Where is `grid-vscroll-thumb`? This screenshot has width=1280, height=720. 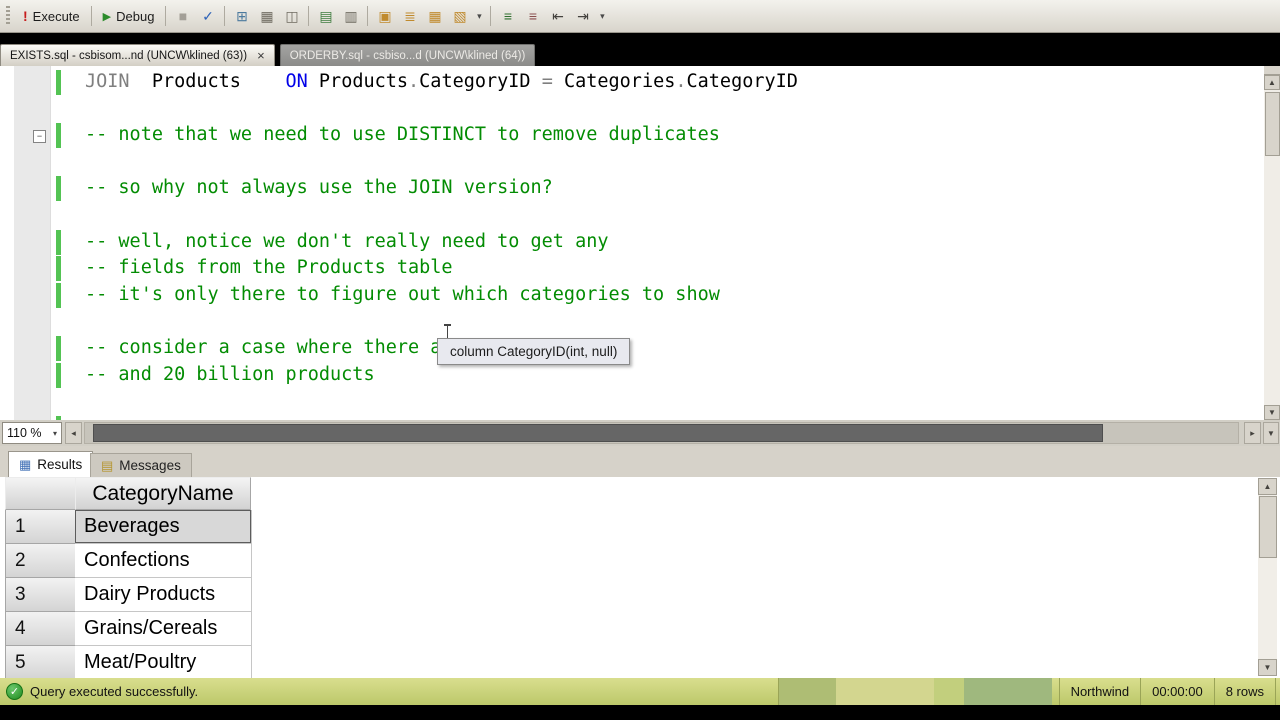 grid-vscroll-thumb is located at coordinates (1267, 527).